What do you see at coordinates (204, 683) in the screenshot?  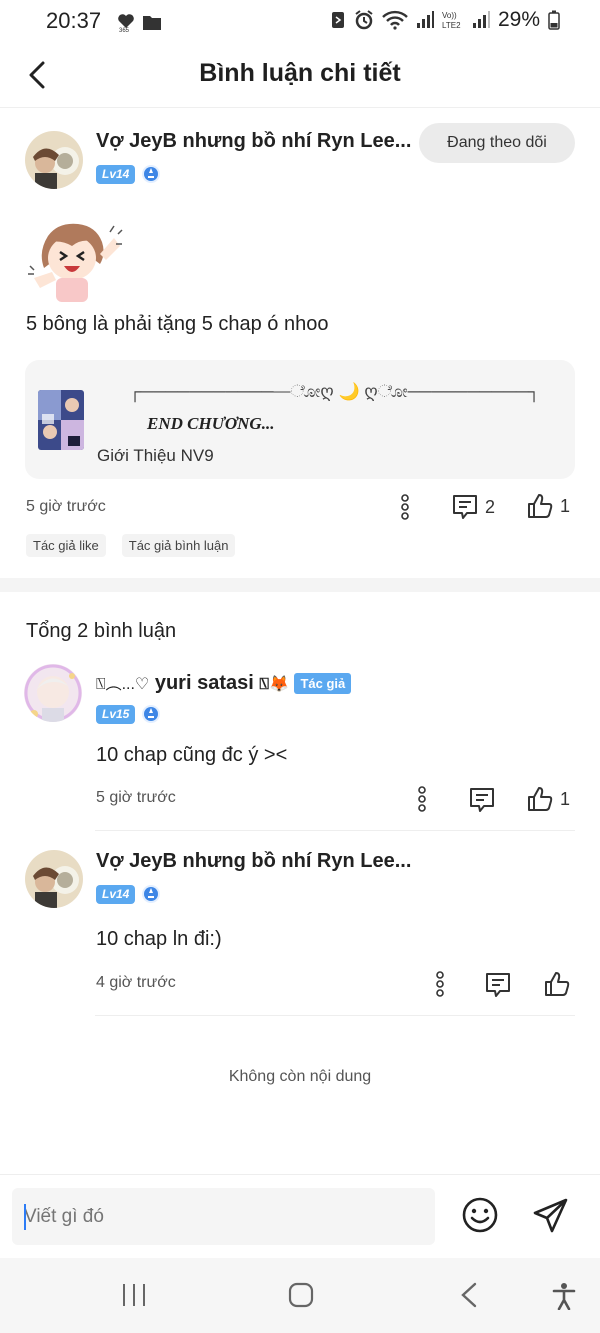 I see `comment-author-name: yuri satasi` at bounding box center [204, 683].